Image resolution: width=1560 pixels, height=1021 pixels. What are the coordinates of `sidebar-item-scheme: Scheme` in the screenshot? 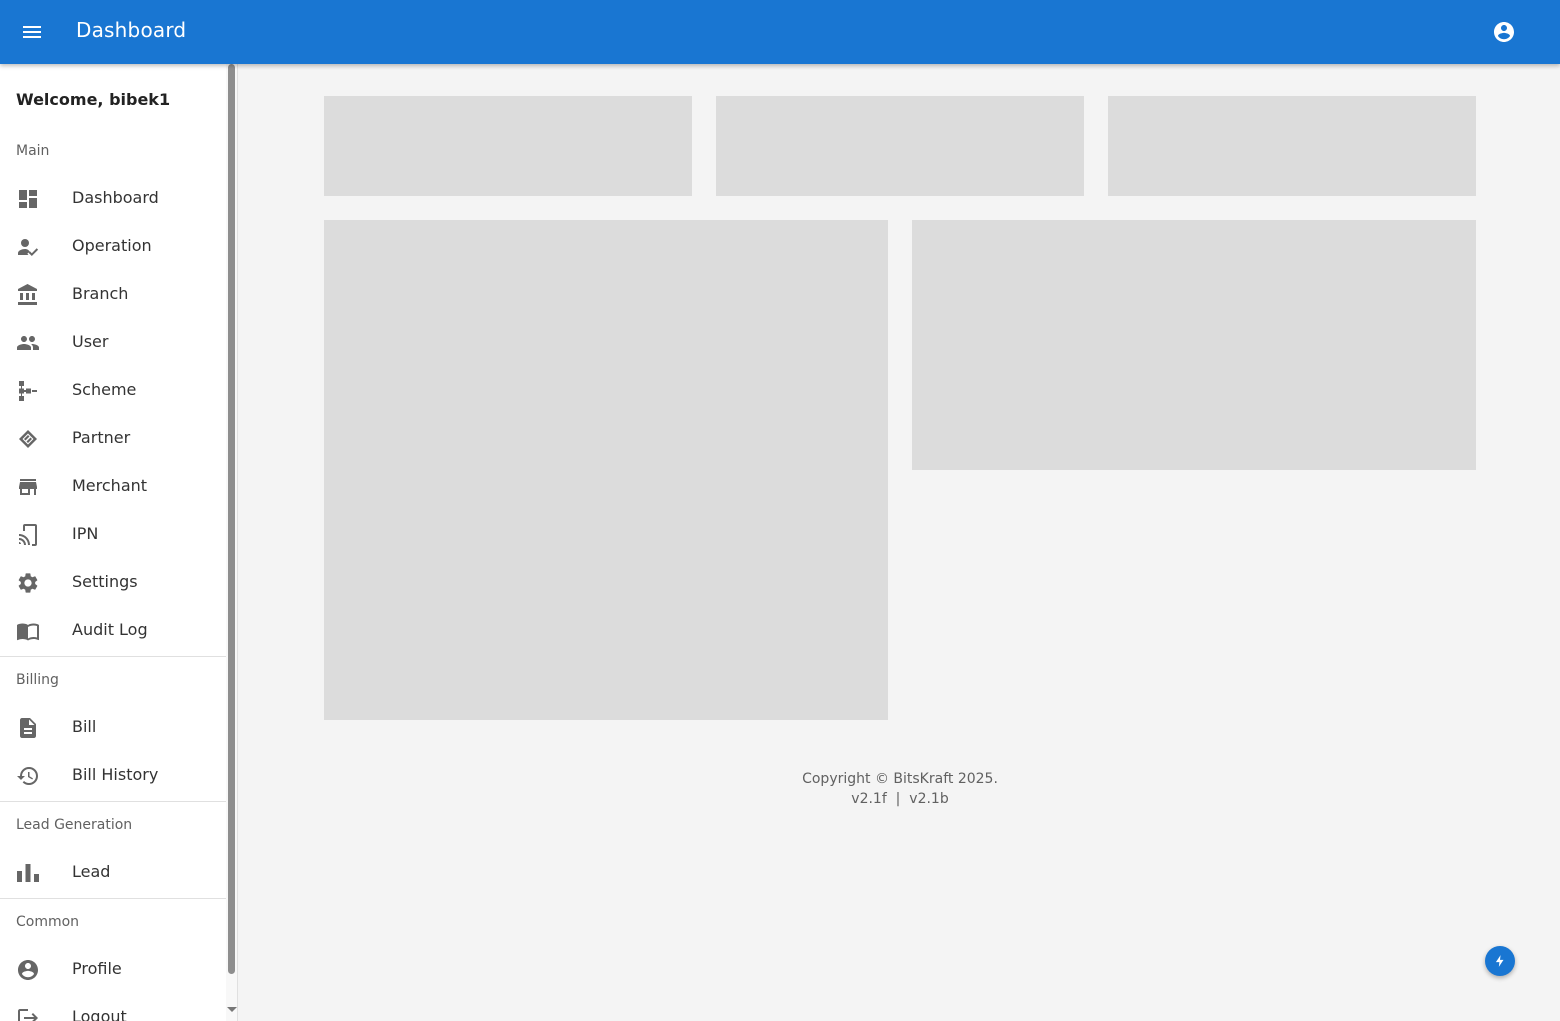 It's located at (113, 391).